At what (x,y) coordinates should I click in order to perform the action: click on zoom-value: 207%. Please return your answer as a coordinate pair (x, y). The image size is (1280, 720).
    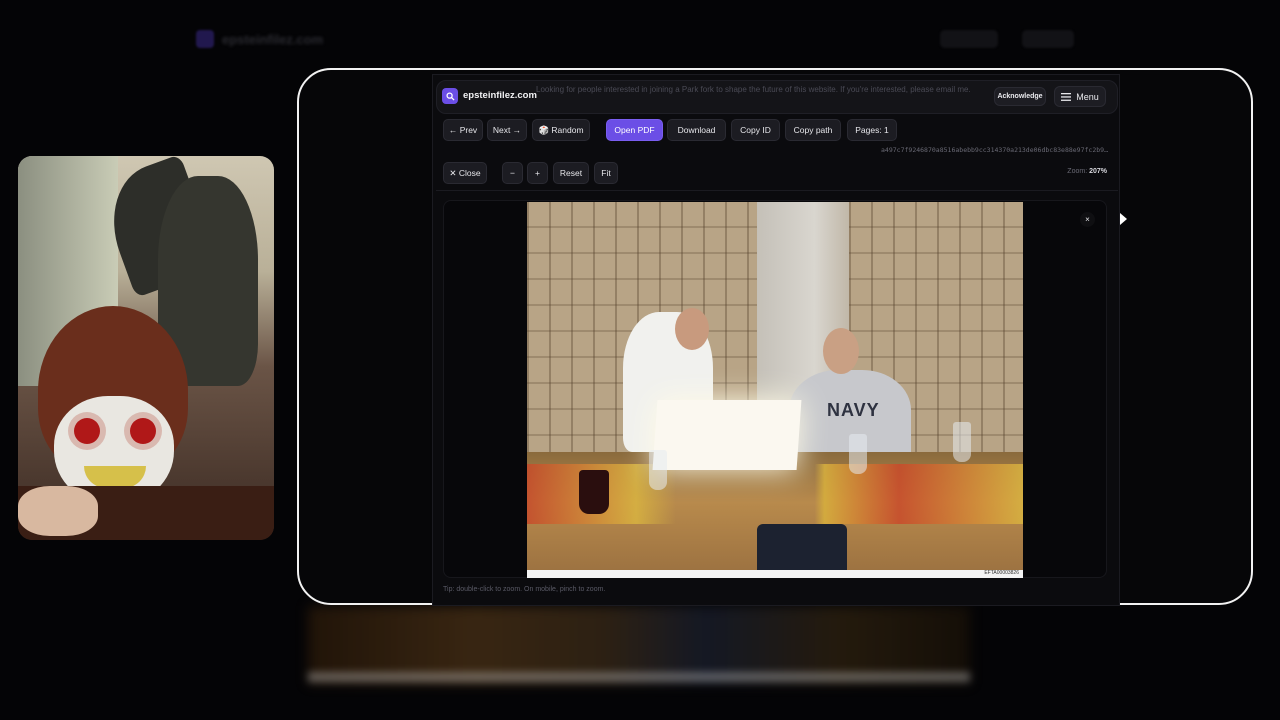
    Looking at the image, I should click on (1098, 171).